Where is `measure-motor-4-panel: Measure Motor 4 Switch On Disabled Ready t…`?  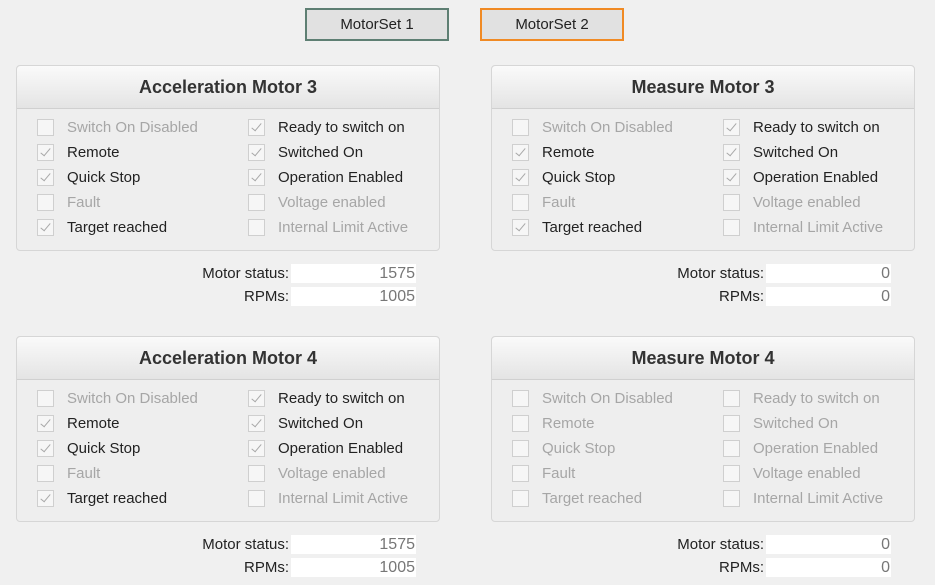
measure-motor-4-panel: Measure Motor 4 Switch On Disabled Ready t… is located at coordinates (703, 429).